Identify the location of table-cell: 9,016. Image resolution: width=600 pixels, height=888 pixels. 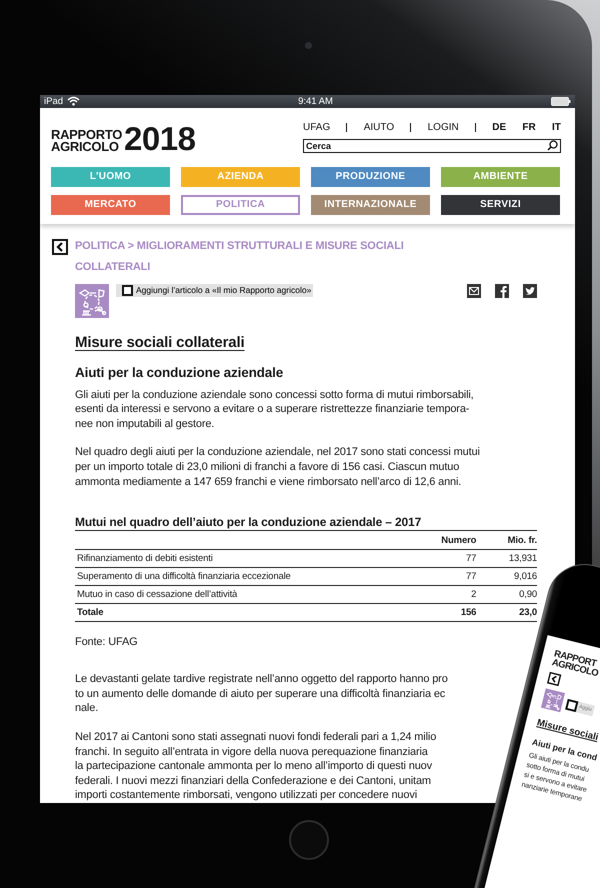
(506, 577).